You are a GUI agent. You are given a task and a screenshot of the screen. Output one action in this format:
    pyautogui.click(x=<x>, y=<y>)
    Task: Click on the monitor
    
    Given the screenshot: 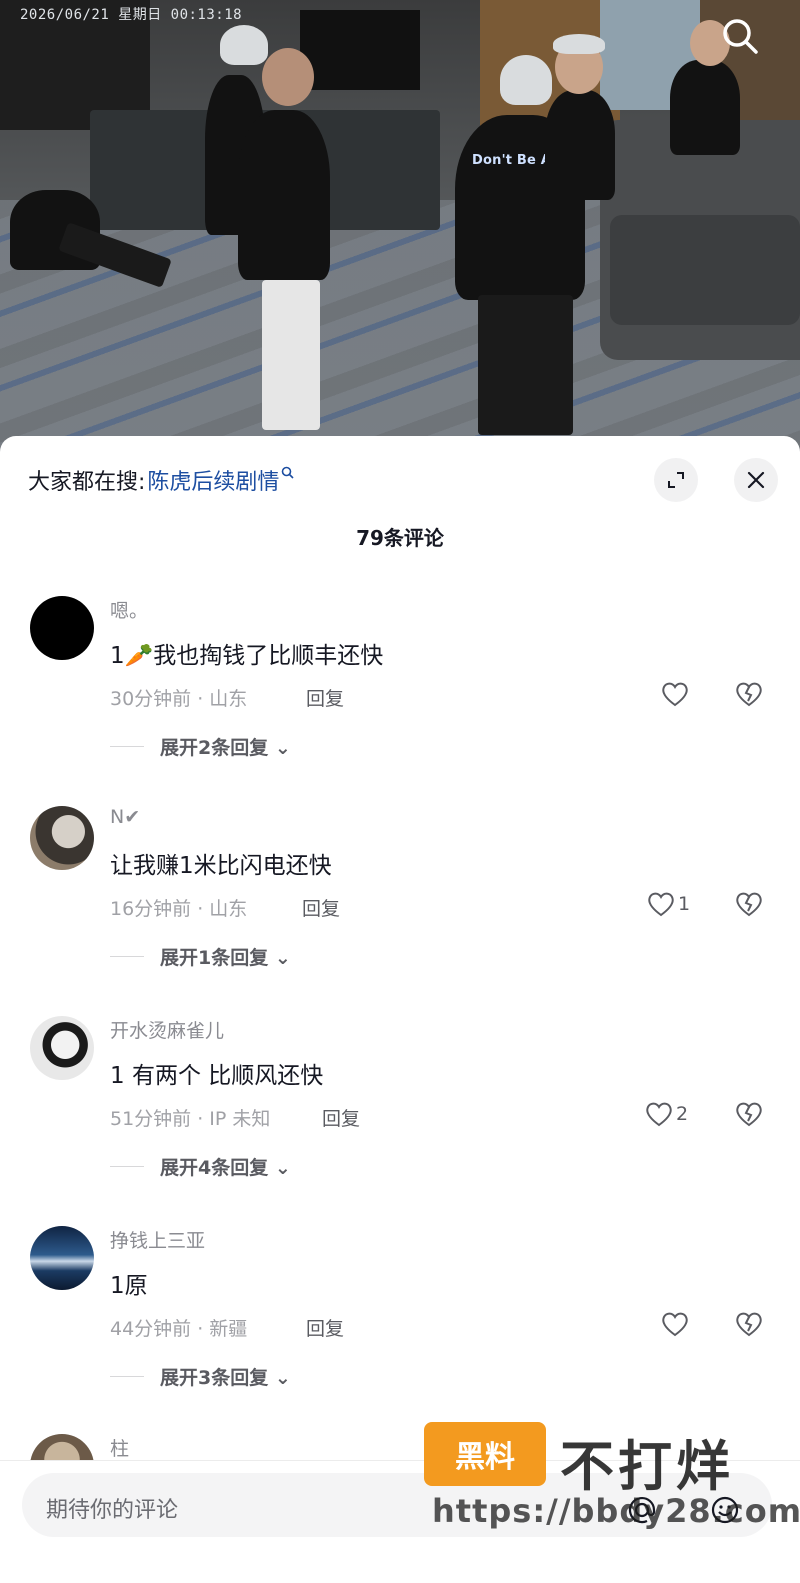 What is the action you would take?
    pyautogui.click(x=360, y=50)
    